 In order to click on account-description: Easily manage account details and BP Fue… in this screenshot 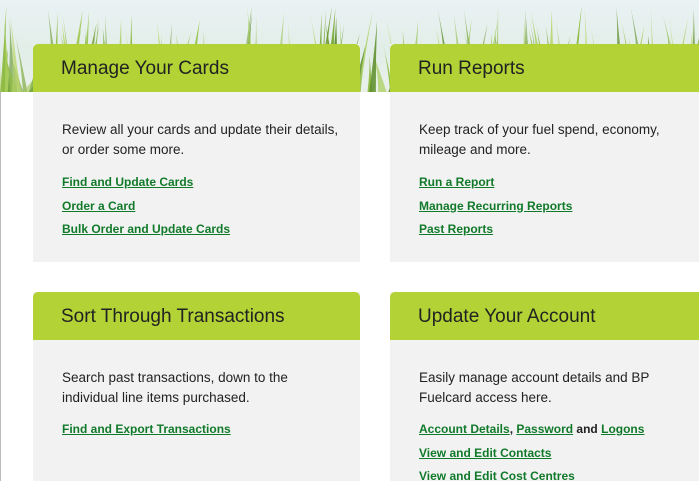, I will do `click(534, 387)`.